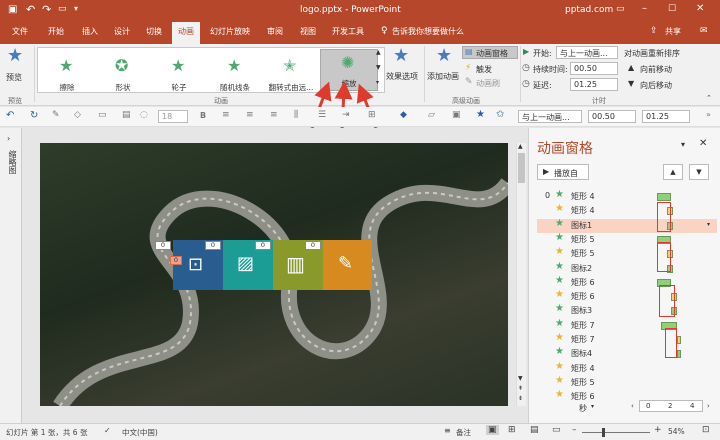  I want to click on arrange-icon: ▤, so click(126, 115).